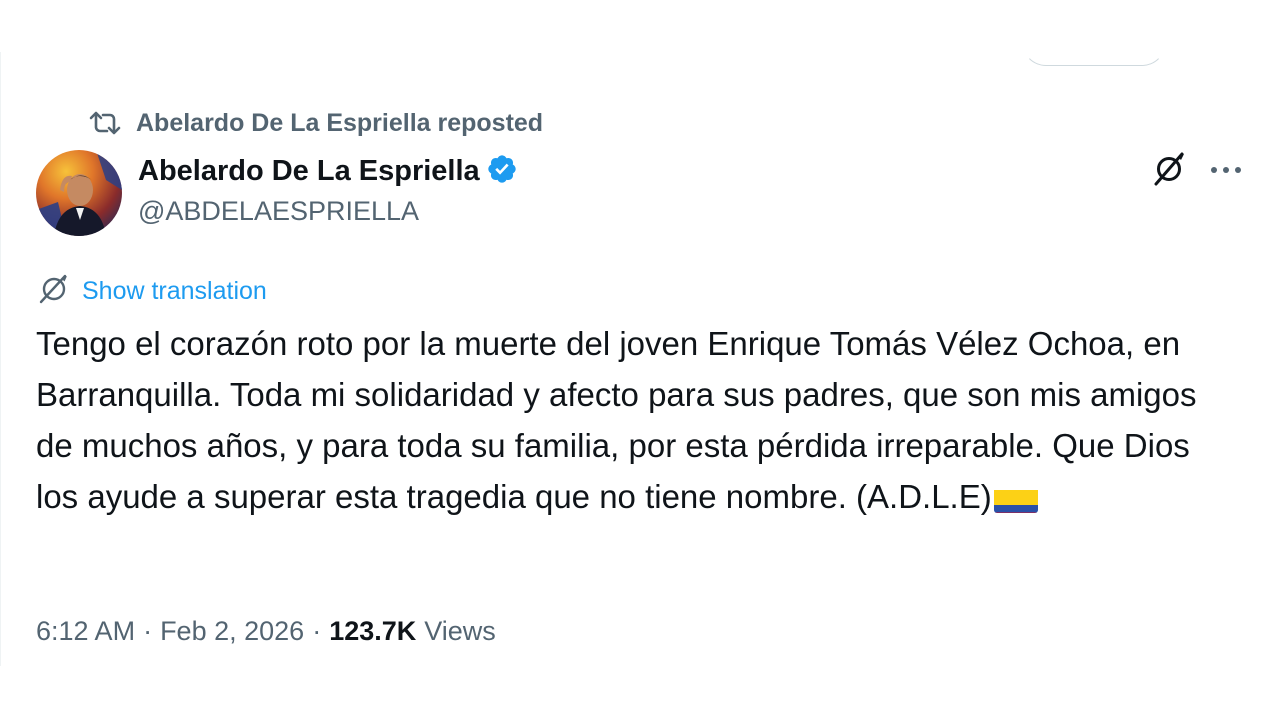 The height and width of the screenshot is (720, 1280). Describe the element at coordinates (309, 171) in the screenshot. I see `author-display-name: Abelardo De La Espriella` at that location.